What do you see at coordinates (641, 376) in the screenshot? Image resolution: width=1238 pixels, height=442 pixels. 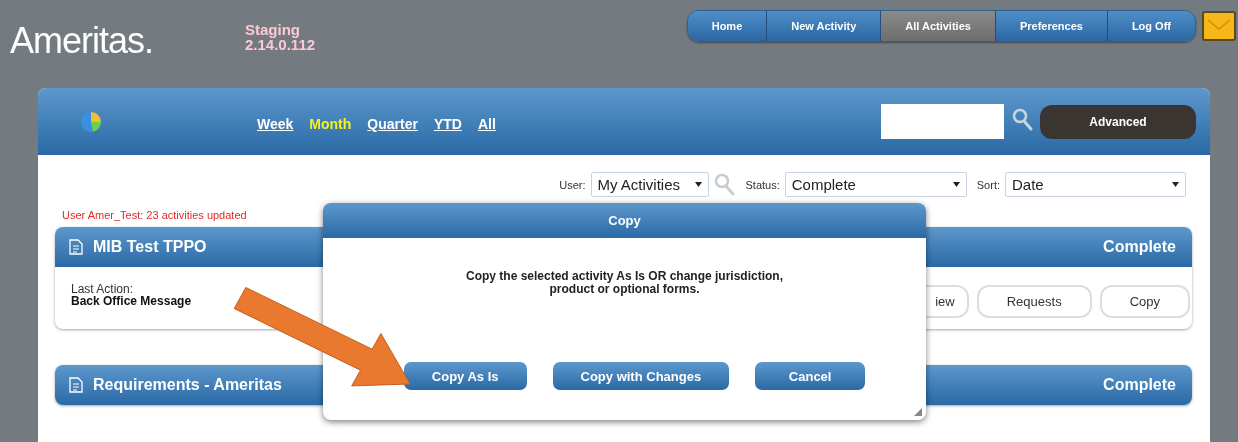 I see `dialog-button: Copy with Changes` at bounding box center [641, 376].